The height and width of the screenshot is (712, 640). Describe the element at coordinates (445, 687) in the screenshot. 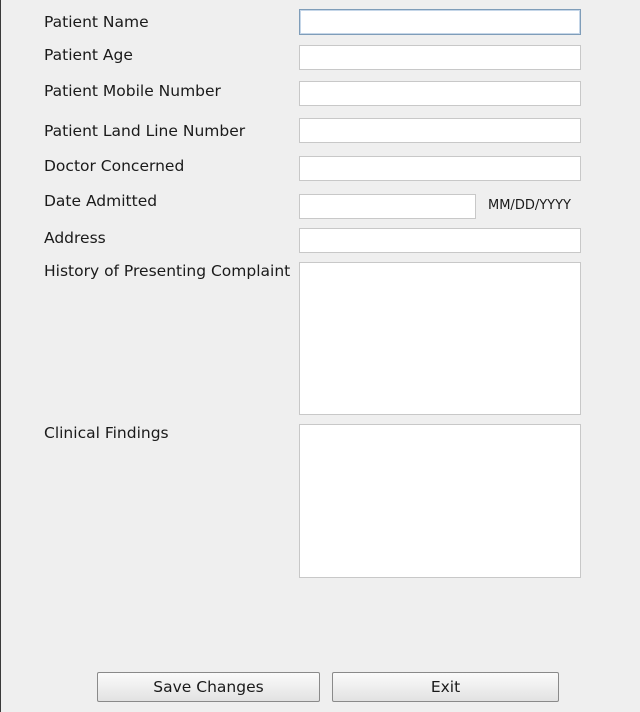

I see `exit-button: Exit` at that location.